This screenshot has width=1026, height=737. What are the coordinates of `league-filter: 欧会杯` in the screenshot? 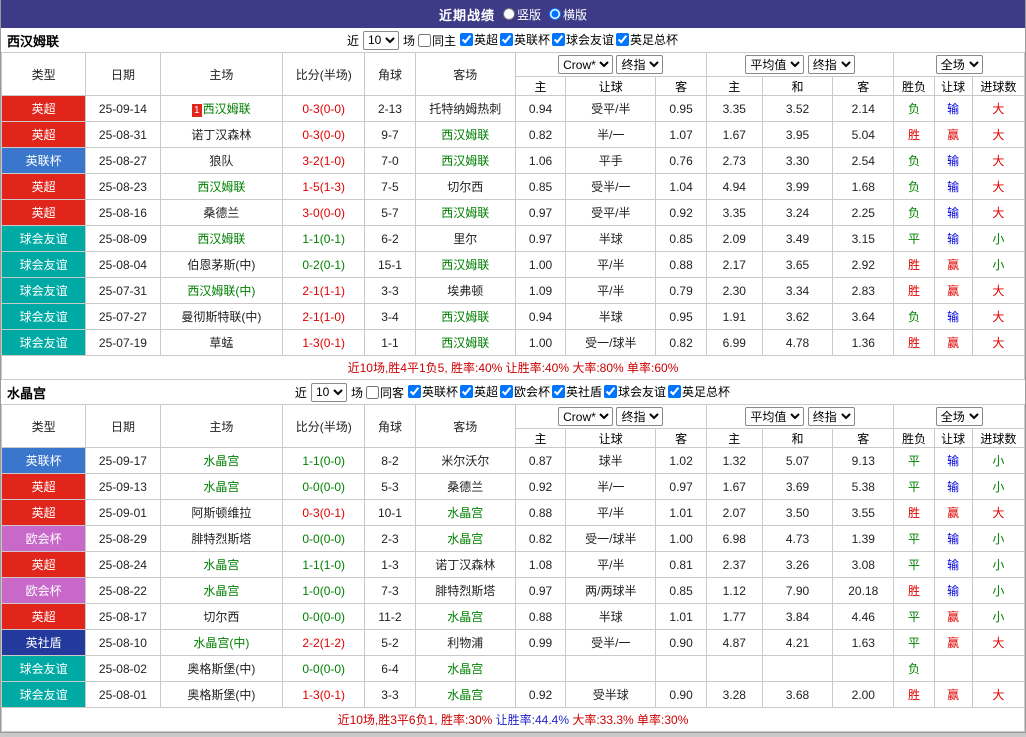 It's located at (525, 391).